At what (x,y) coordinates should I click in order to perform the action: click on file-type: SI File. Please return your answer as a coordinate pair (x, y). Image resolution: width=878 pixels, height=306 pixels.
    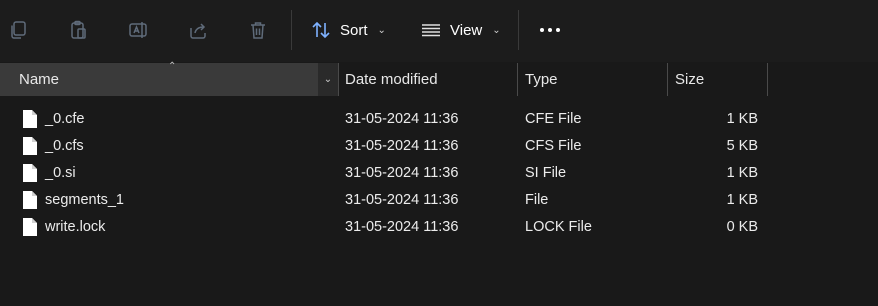
    Looking at the image, I should click on (546, 172).